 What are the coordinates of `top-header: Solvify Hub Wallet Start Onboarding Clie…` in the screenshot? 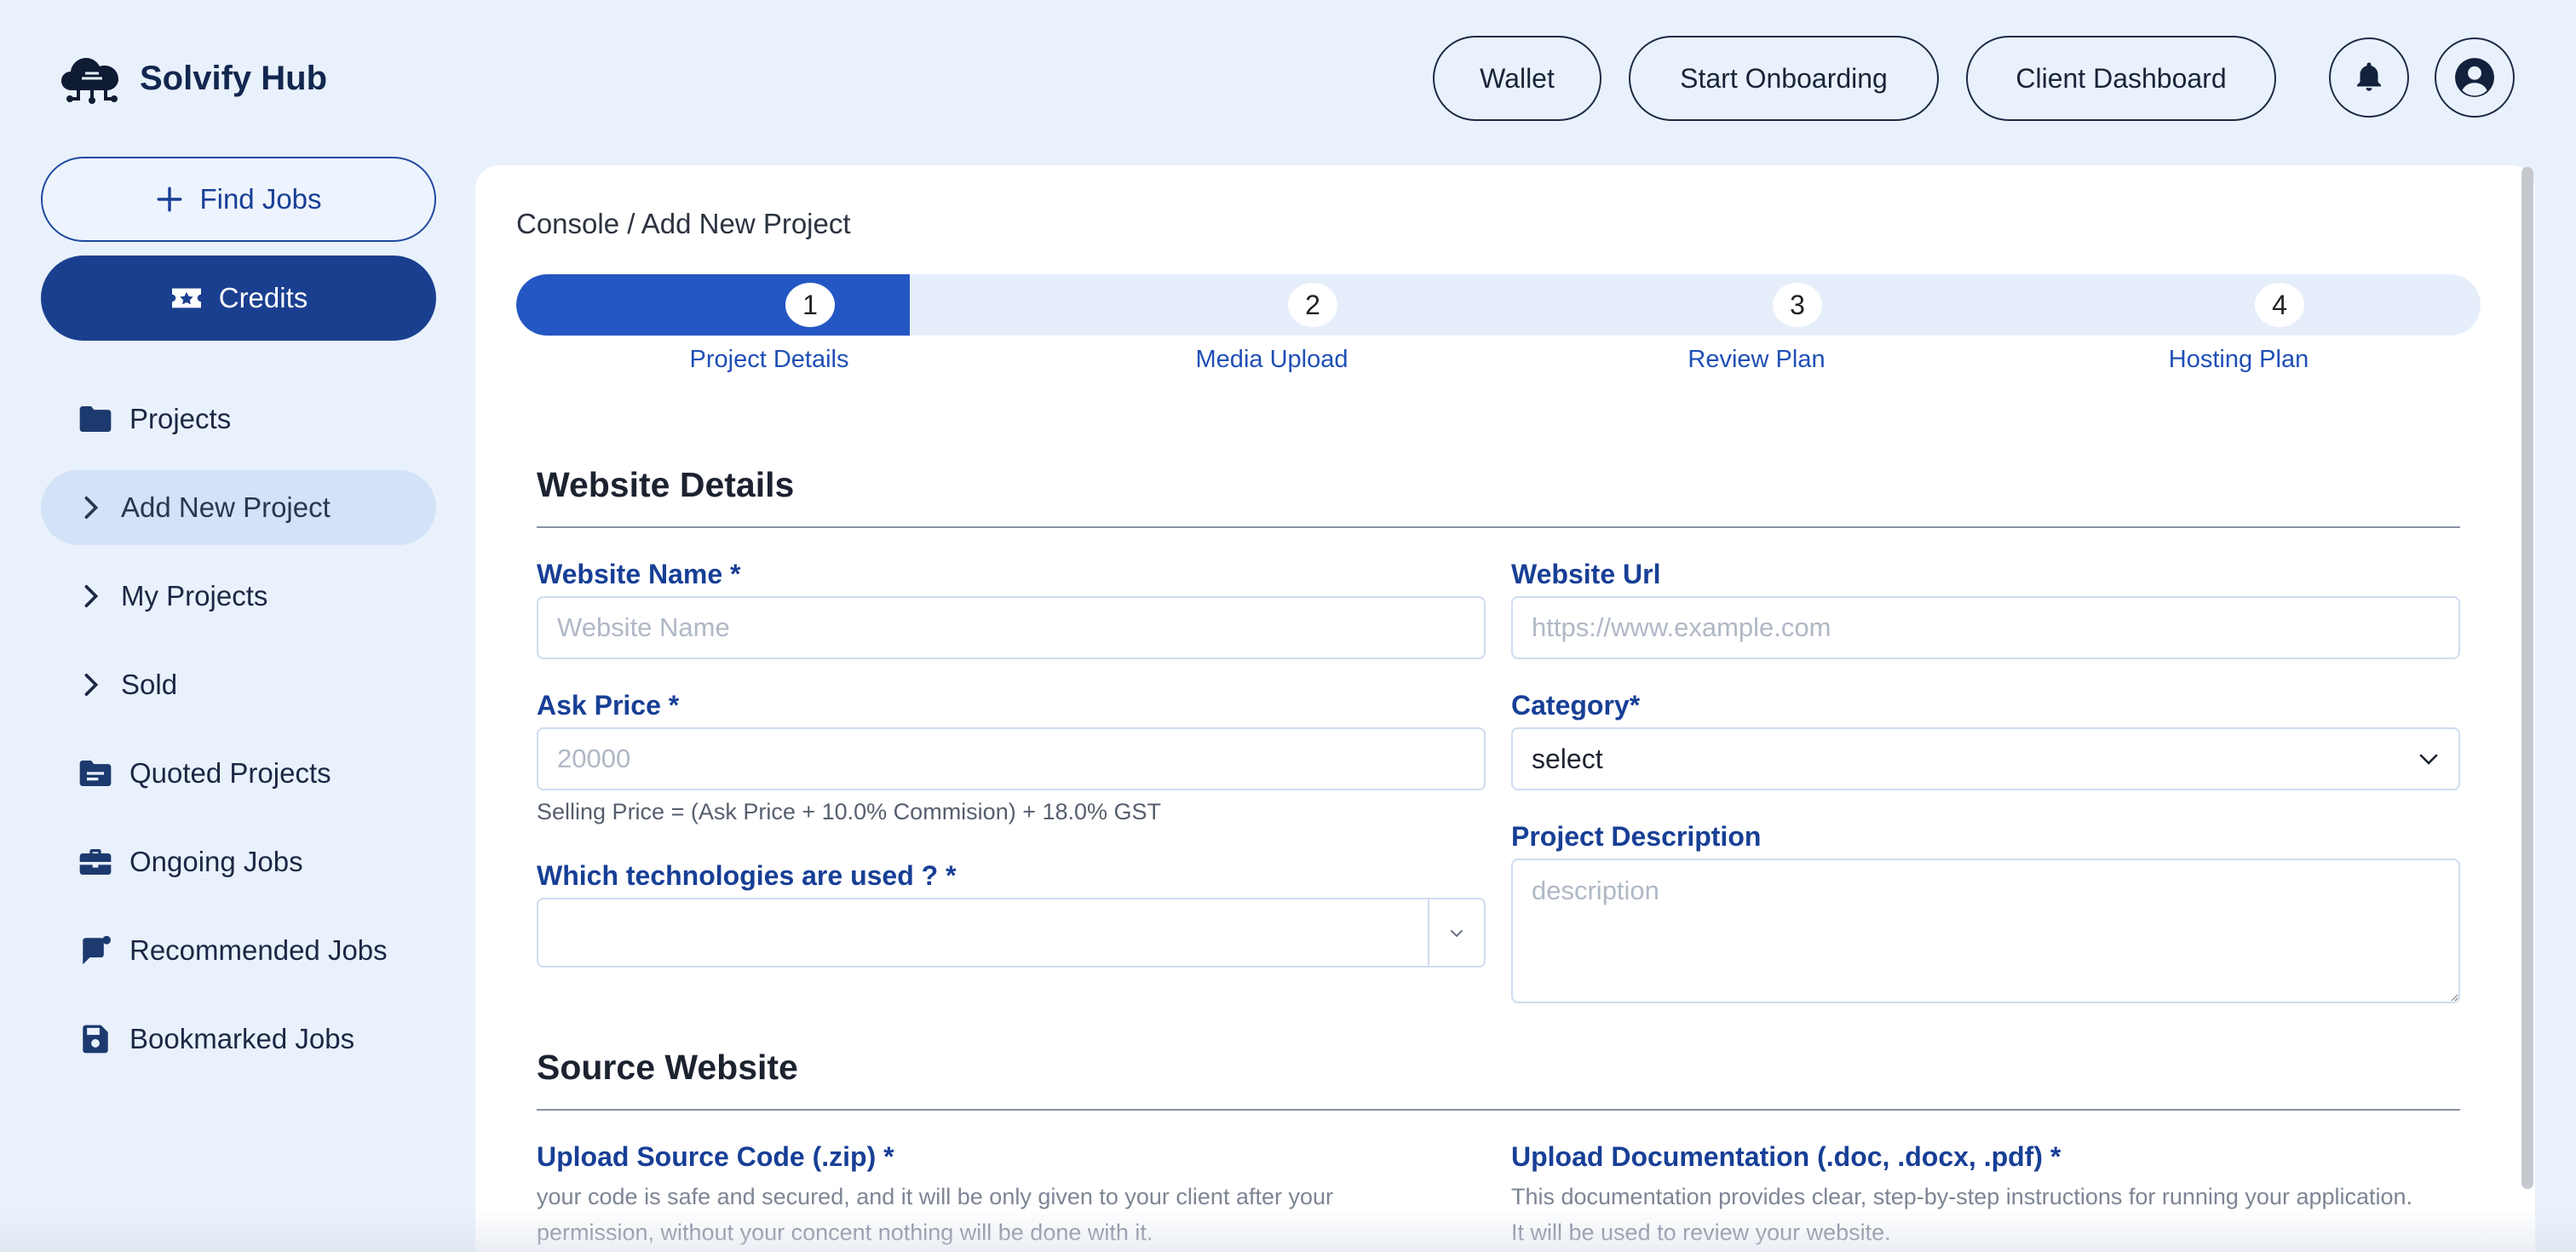 It's located at (1288, 79).